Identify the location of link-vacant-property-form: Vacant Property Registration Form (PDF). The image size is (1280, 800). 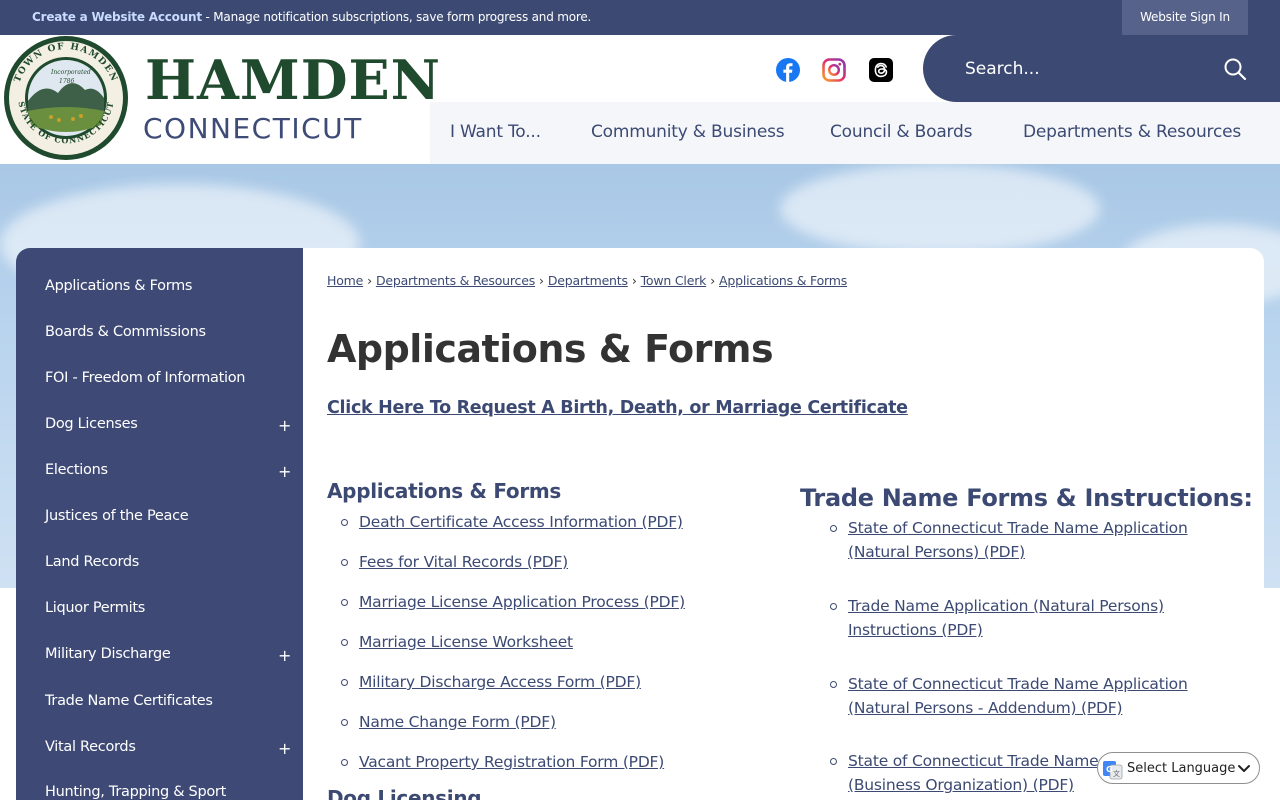
(511, 762).